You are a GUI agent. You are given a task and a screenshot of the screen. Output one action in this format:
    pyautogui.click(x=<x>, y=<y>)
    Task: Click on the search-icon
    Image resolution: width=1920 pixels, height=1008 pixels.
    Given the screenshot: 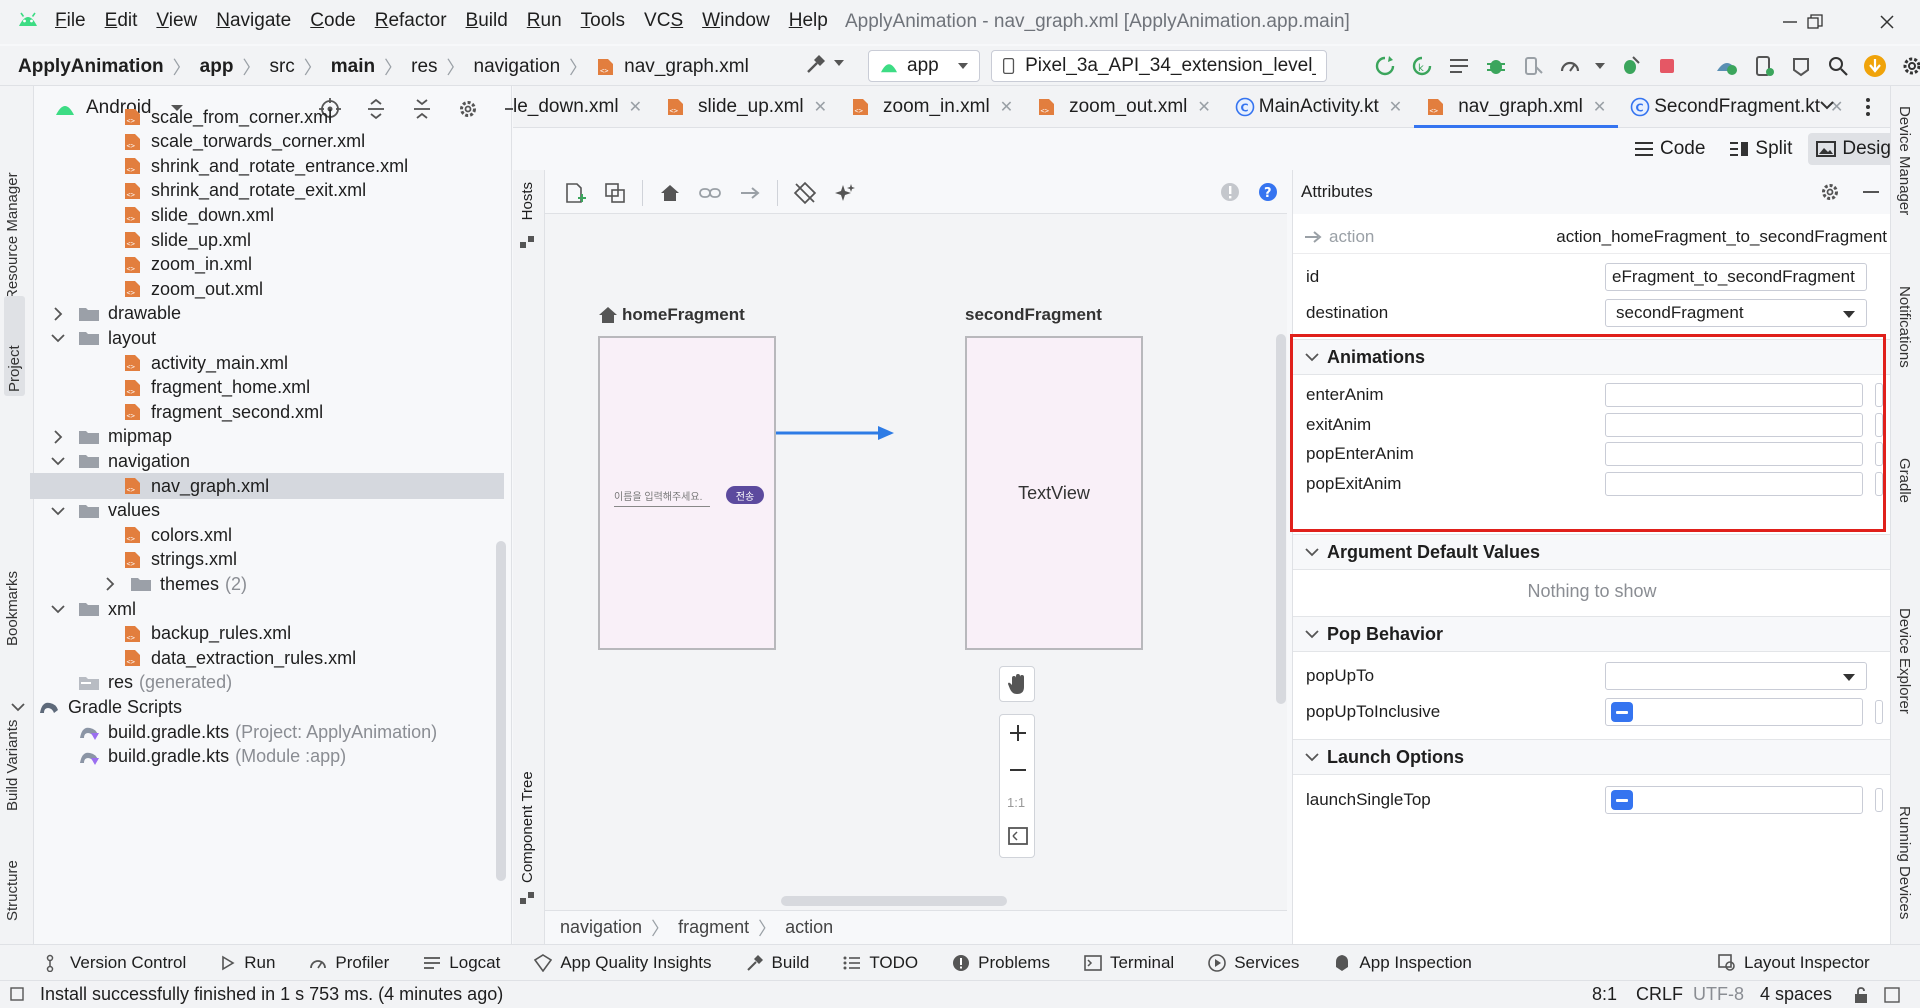 What is the action you would take?
    pyautogui.click(x=1838, y=66)
    